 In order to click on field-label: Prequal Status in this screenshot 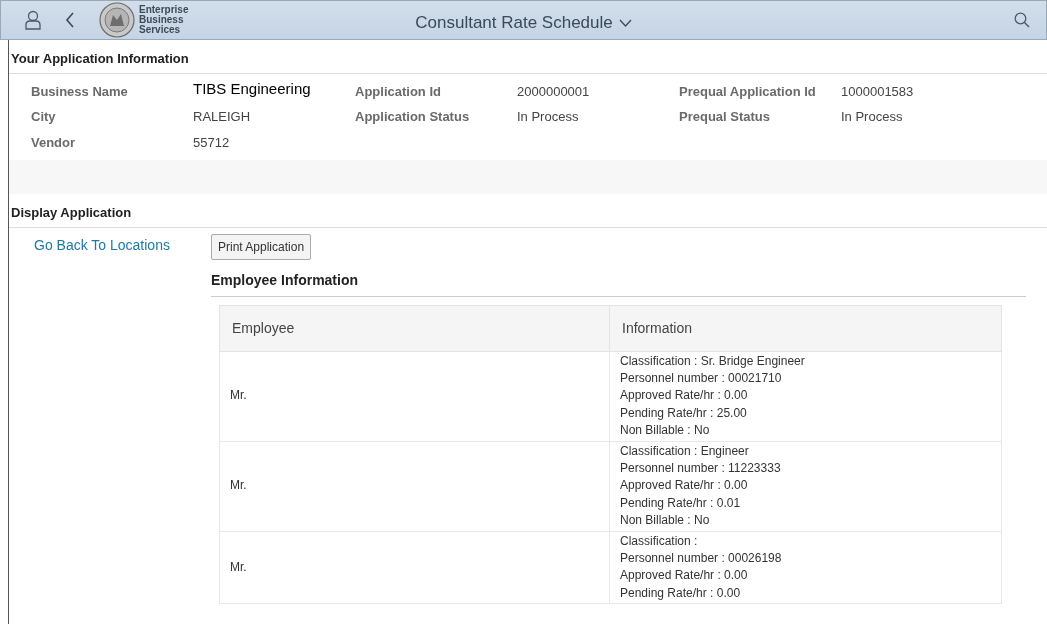, I will do `click(725, 117)`.